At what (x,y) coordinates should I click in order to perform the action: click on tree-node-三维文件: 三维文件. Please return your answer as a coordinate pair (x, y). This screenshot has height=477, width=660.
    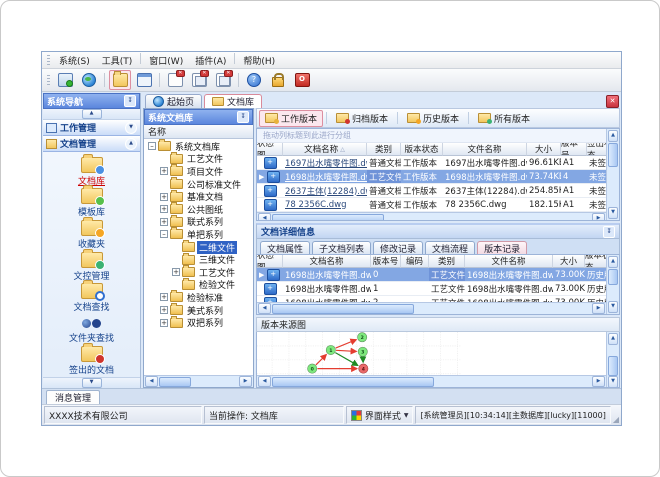
    Looking at the image, I should click on (198, 259).